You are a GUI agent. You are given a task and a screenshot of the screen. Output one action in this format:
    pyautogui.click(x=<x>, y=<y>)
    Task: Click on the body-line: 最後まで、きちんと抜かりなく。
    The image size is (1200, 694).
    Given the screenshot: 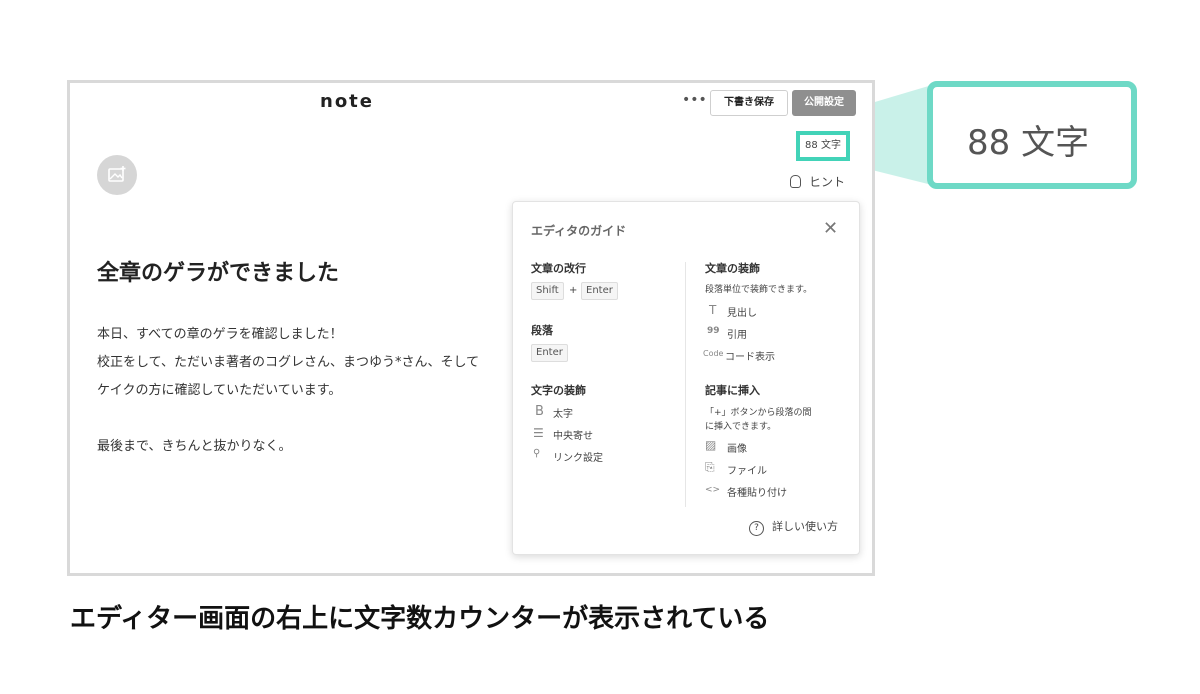 What is the action you would take?
    pyautogui.click(x=194, y=446)
    